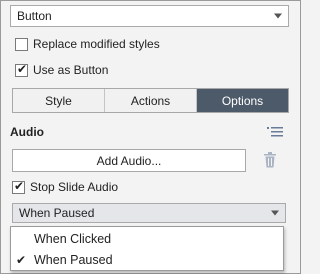  Describe the element at coordinates (147, 239) in the screenshot. I see `dropdown-option-when-clicked: When Clicked` at that location.